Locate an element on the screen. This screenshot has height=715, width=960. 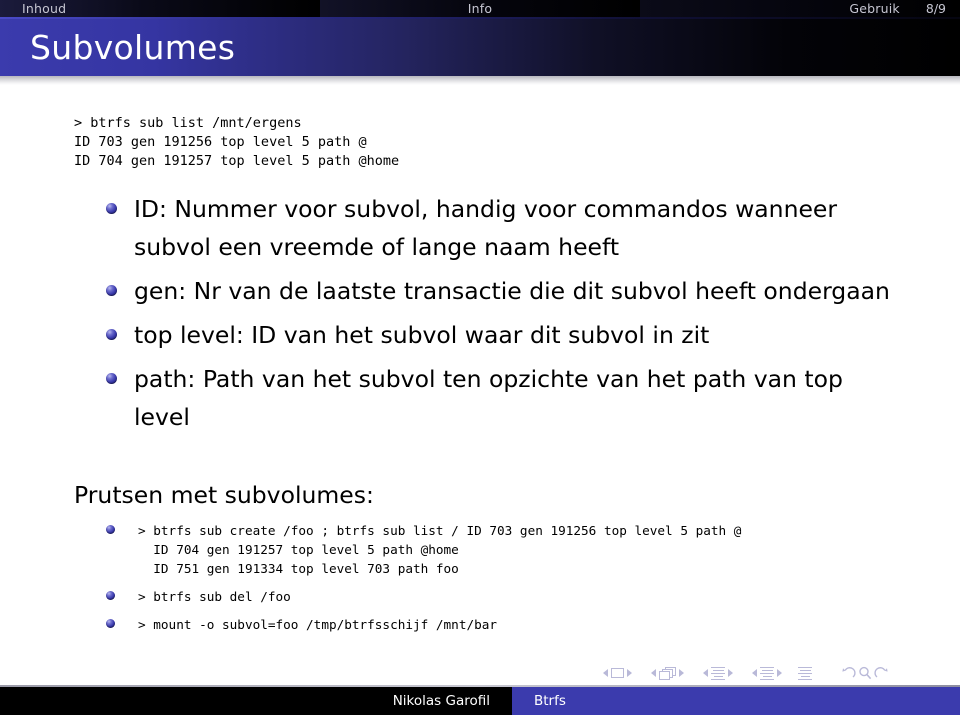
beamer-footline: Nikolas Garofil Btrfs is located at coordinates (480, 701).